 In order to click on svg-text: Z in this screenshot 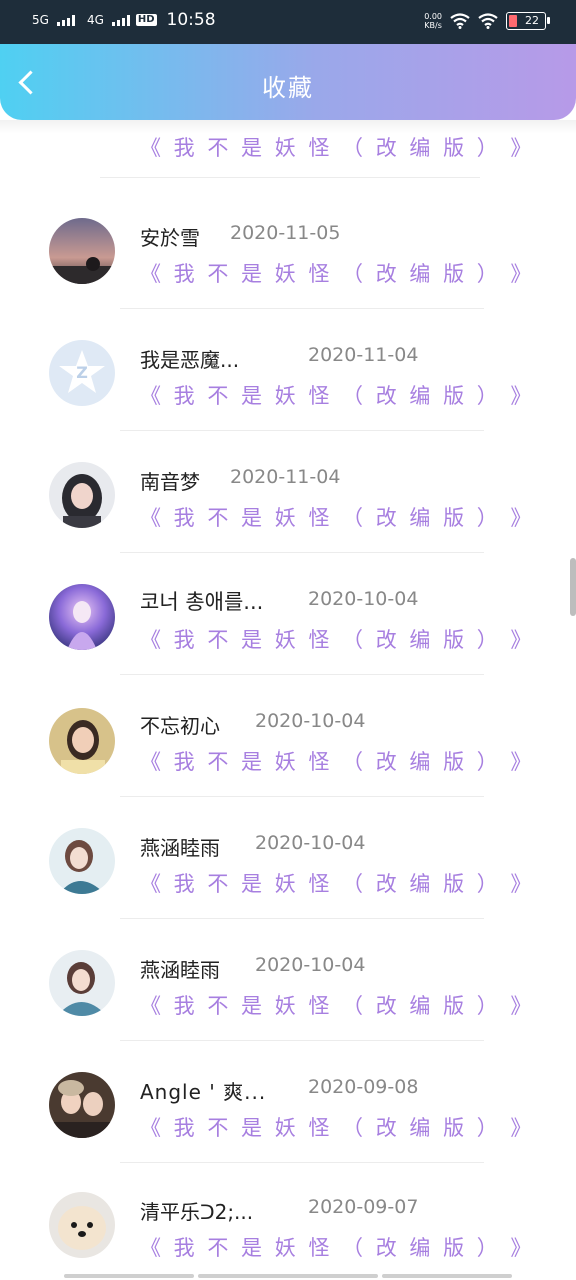, I will do `click(82, 372)`.